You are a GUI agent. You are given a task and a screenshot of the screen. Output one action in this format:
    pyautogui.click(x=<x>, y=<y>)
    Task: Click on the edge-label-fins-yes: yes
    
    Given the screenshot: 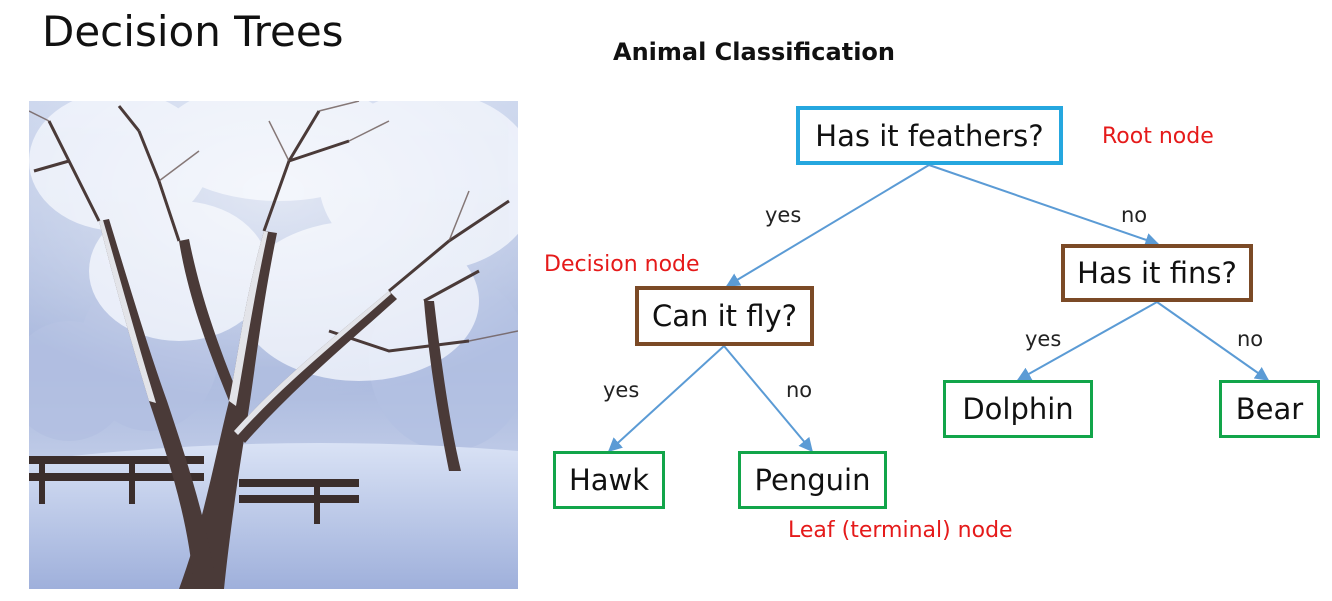 What is the action you would take?
    pyautogui.click(x=1043, y=339)
    